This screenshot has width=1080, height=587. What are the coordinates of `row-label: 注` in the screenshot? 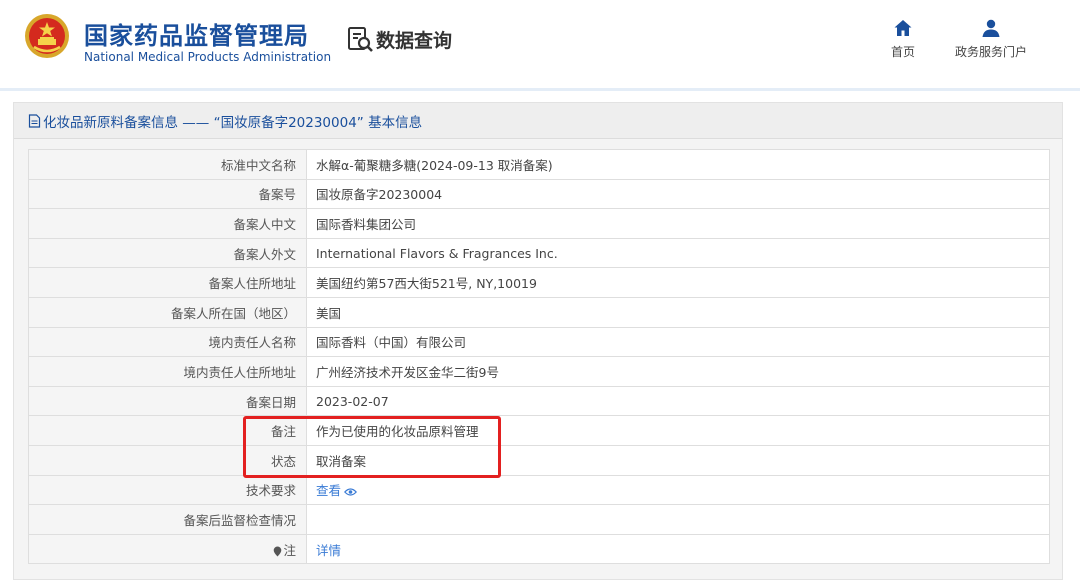 It's located at (167, 549).